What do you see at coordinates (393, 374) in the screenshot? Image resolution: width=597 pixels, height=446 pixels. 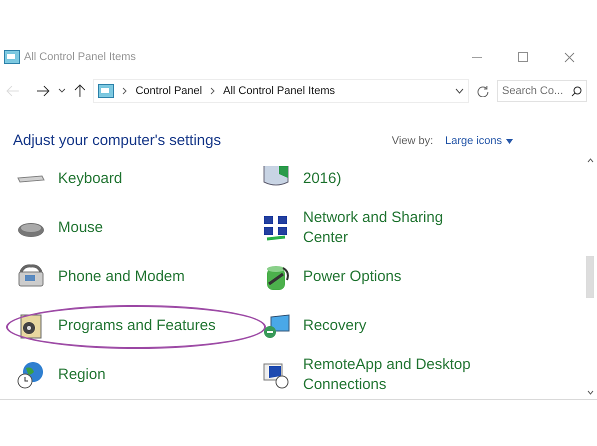 I see `control-panel-link: RemoteApp and Desktop Connections` at bounding box center [393, 374].